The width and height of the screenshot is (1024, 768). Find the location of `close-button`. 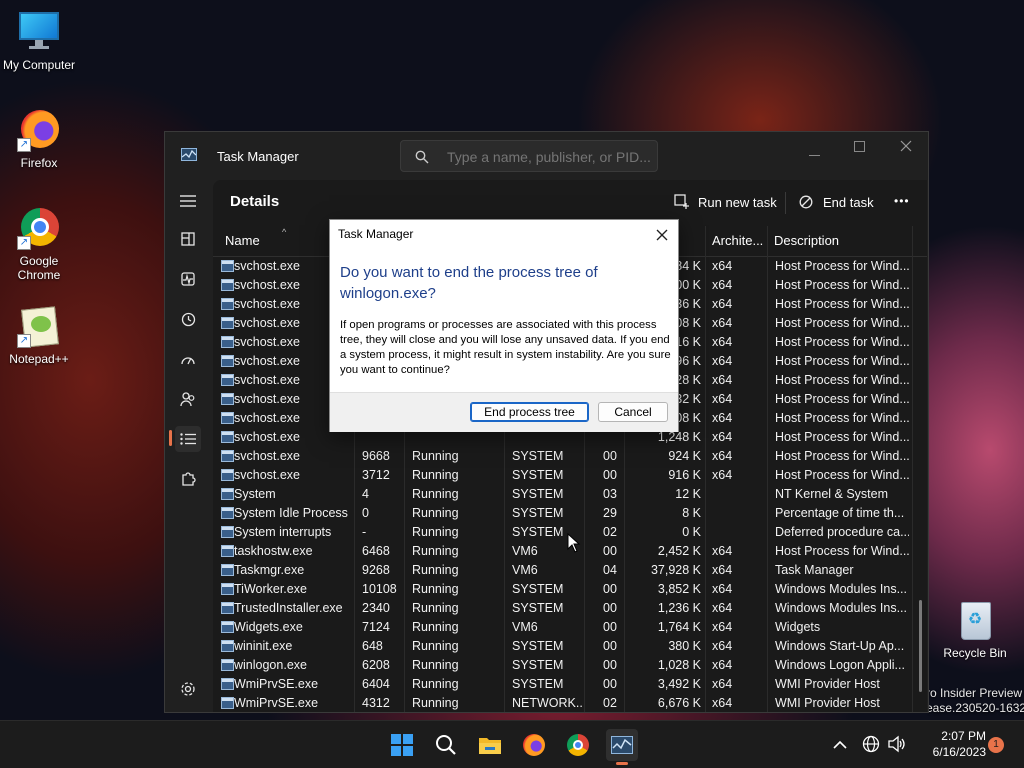

close-button is located at coordinates (905, 152).